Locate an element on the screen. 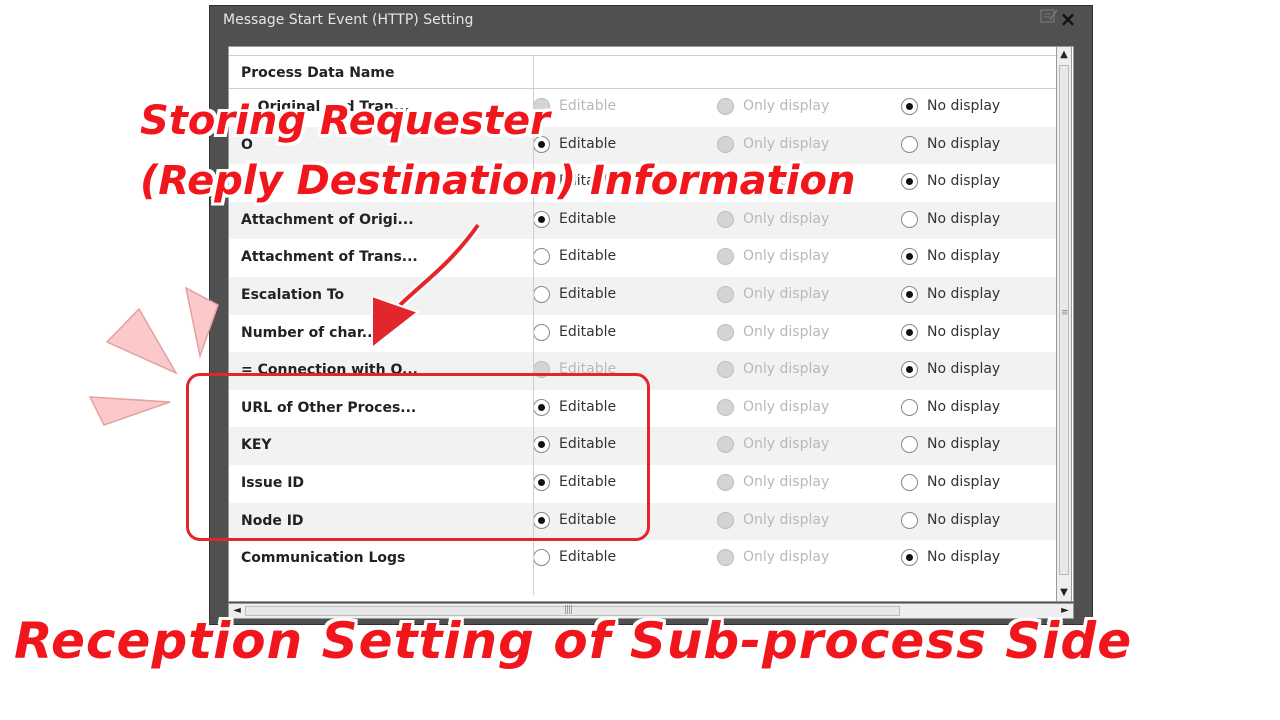  caption-text: Reception Setting of Sub-process Side is located at coordinates (573, 641).